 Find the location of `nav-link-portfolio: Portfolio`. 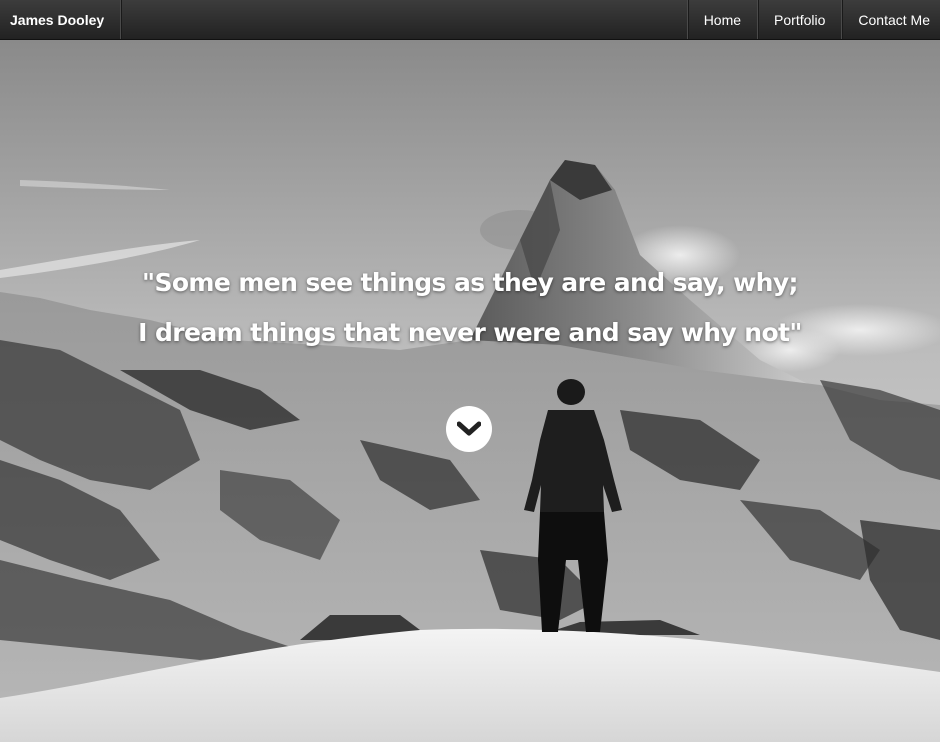

nav-link-portfolio: Portfolio is located at coordinates (799, 19).